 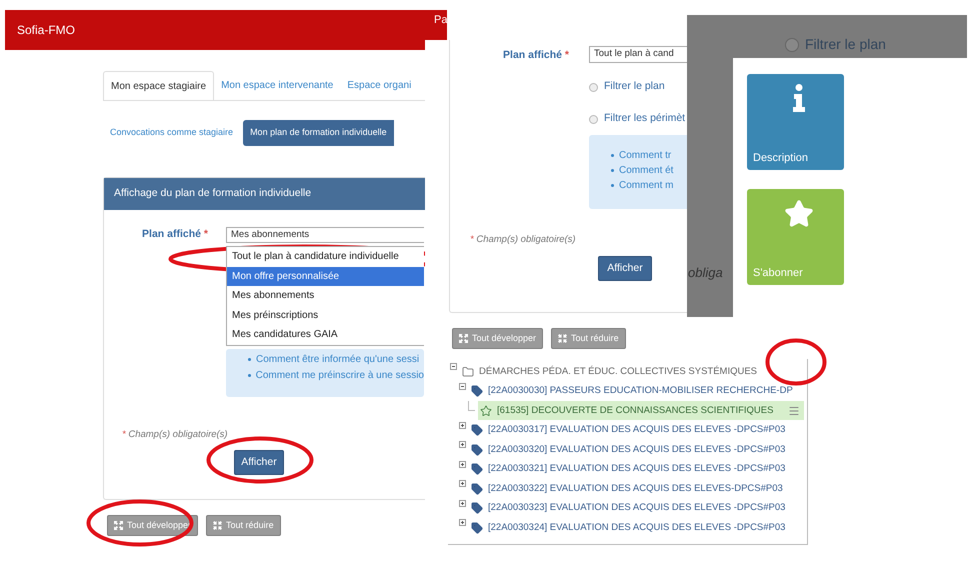 What do you see at coordinates (635, 411) in the screenshot?
I see `tree-label: [61535] DECOUVERTE DE CONNAISSANCES SCIENTIFIQUES` at bounding box center [635, 411].